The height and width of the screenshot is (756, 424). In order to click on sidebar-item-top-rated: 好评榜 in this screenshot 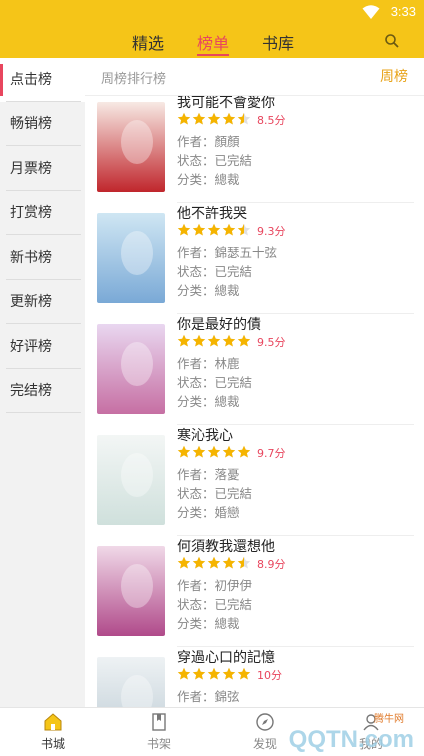, I will do `click(42, 347)`.